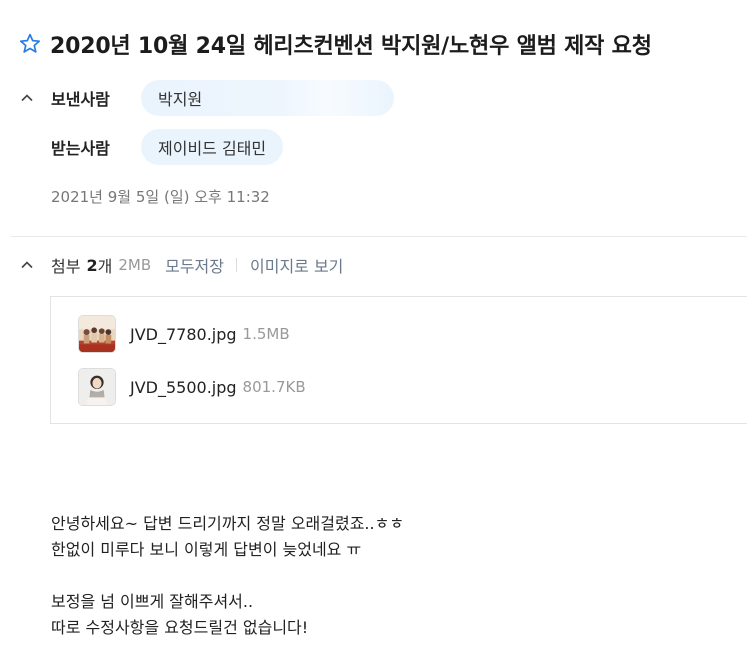 Image resolution: width=747 pixels, height=664 pixels. I want to click on body-line: 보정을 넘 이쁘게 잘해주셔서.., so click(152, 601).